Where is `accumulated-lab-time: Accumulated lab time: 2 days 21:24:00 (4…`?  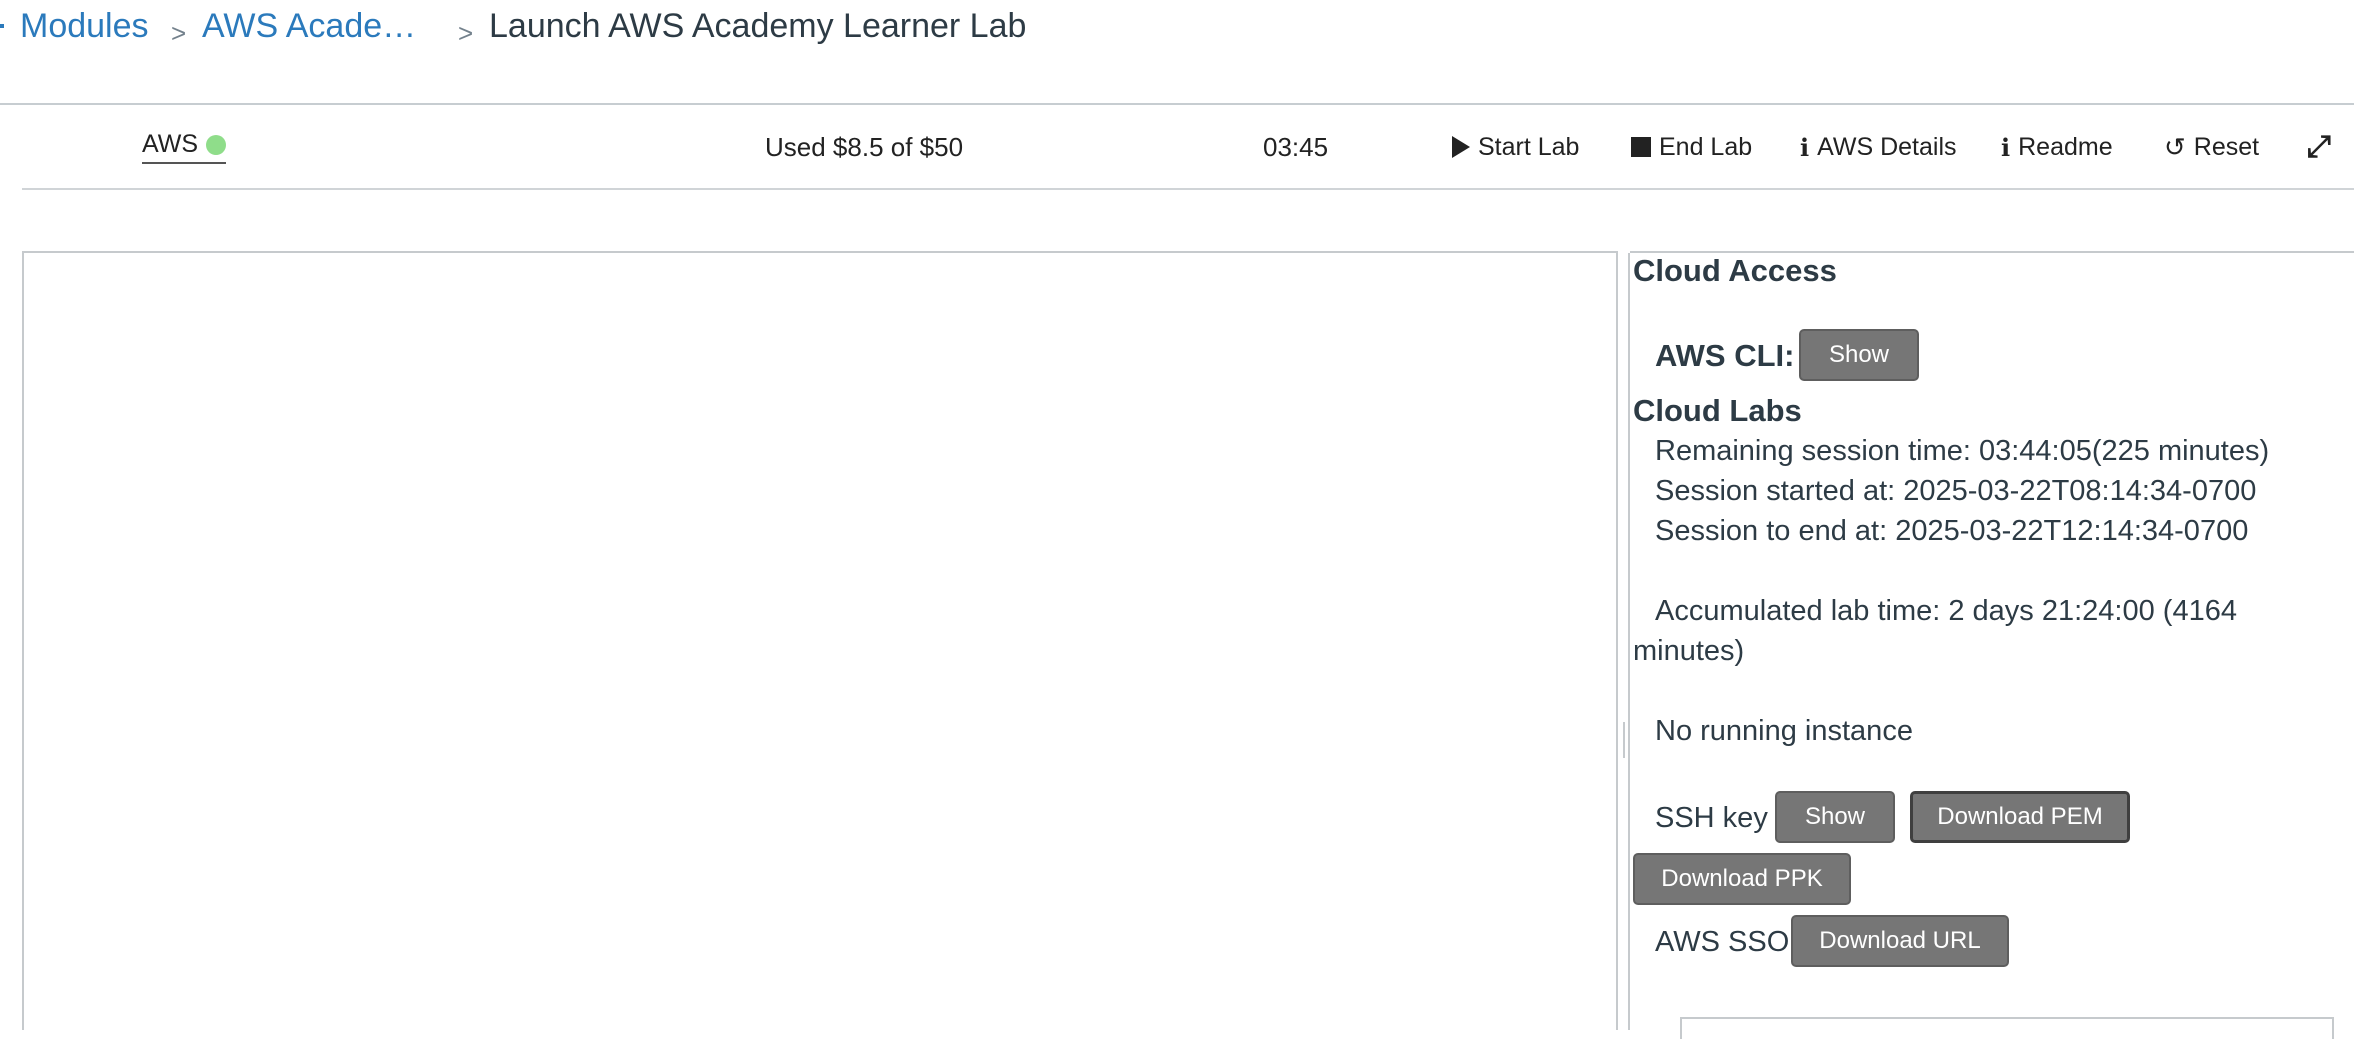 accumulated-lab-time: Accumulated lab time: 2 days 21:24:00 (4… is located at coordinates (1946, 611).